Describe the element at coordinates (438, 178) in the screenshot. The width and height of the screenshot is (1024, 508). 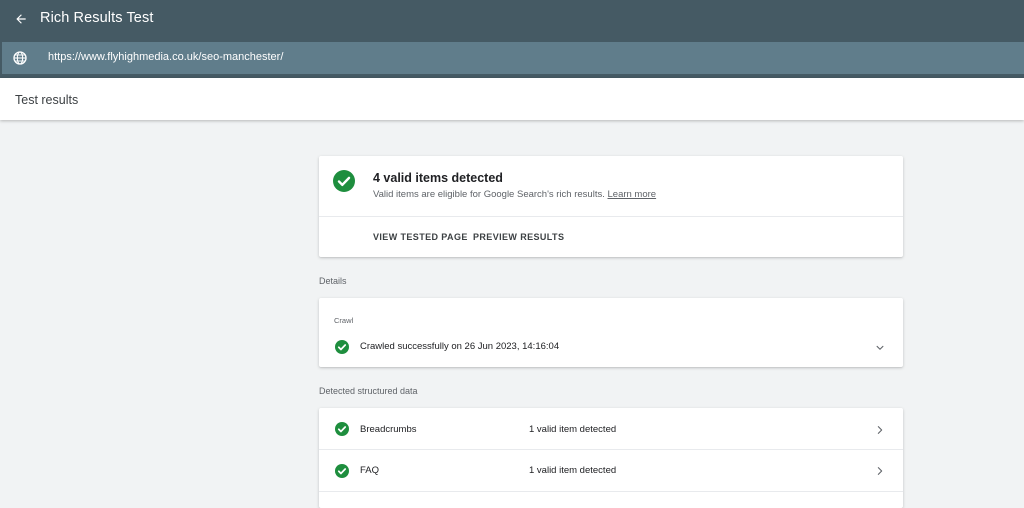
I see `valid-items-heading: 4 valid items detected` at that location.